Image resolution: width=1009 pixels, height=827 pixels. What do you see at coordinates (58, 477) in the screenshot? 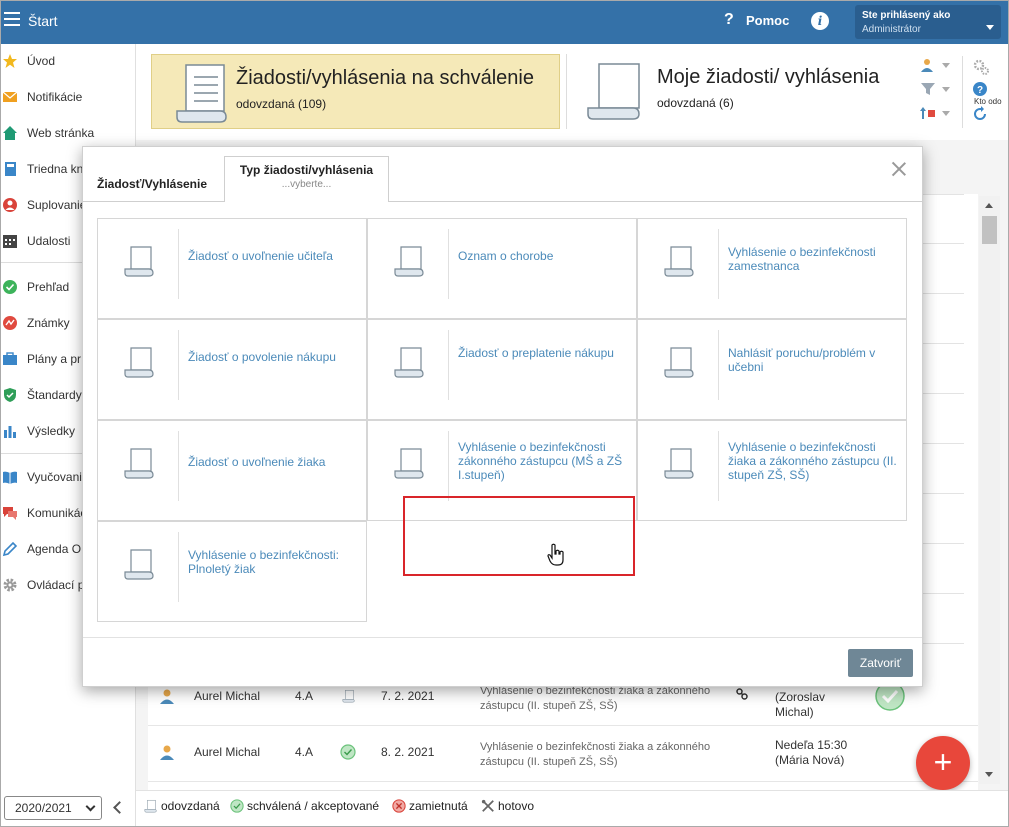
I see `sidebar-item-label: Vyučovanie` at bounding box center [58, 477].